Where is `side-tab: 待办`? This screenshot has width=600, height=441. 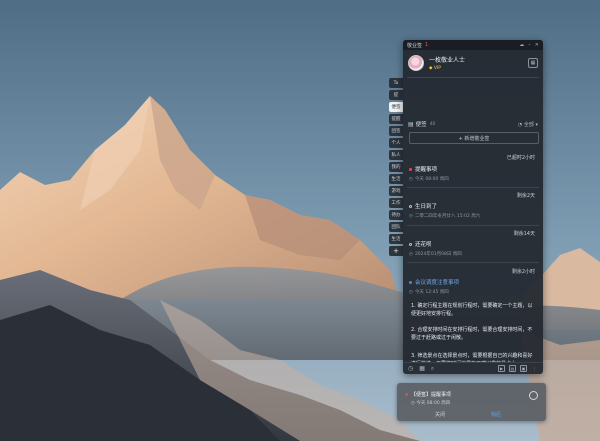 side-tab: 待办 is located at coordinates (396, 215).